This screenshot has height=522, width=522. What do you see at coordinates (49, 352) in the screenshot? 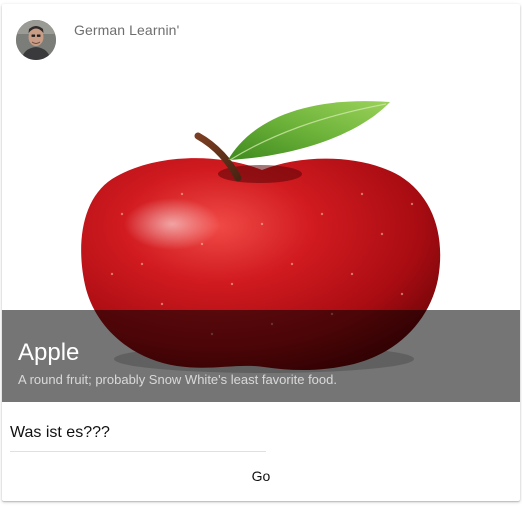
I see `card-title: Apple` at bounding box center [49, 352].